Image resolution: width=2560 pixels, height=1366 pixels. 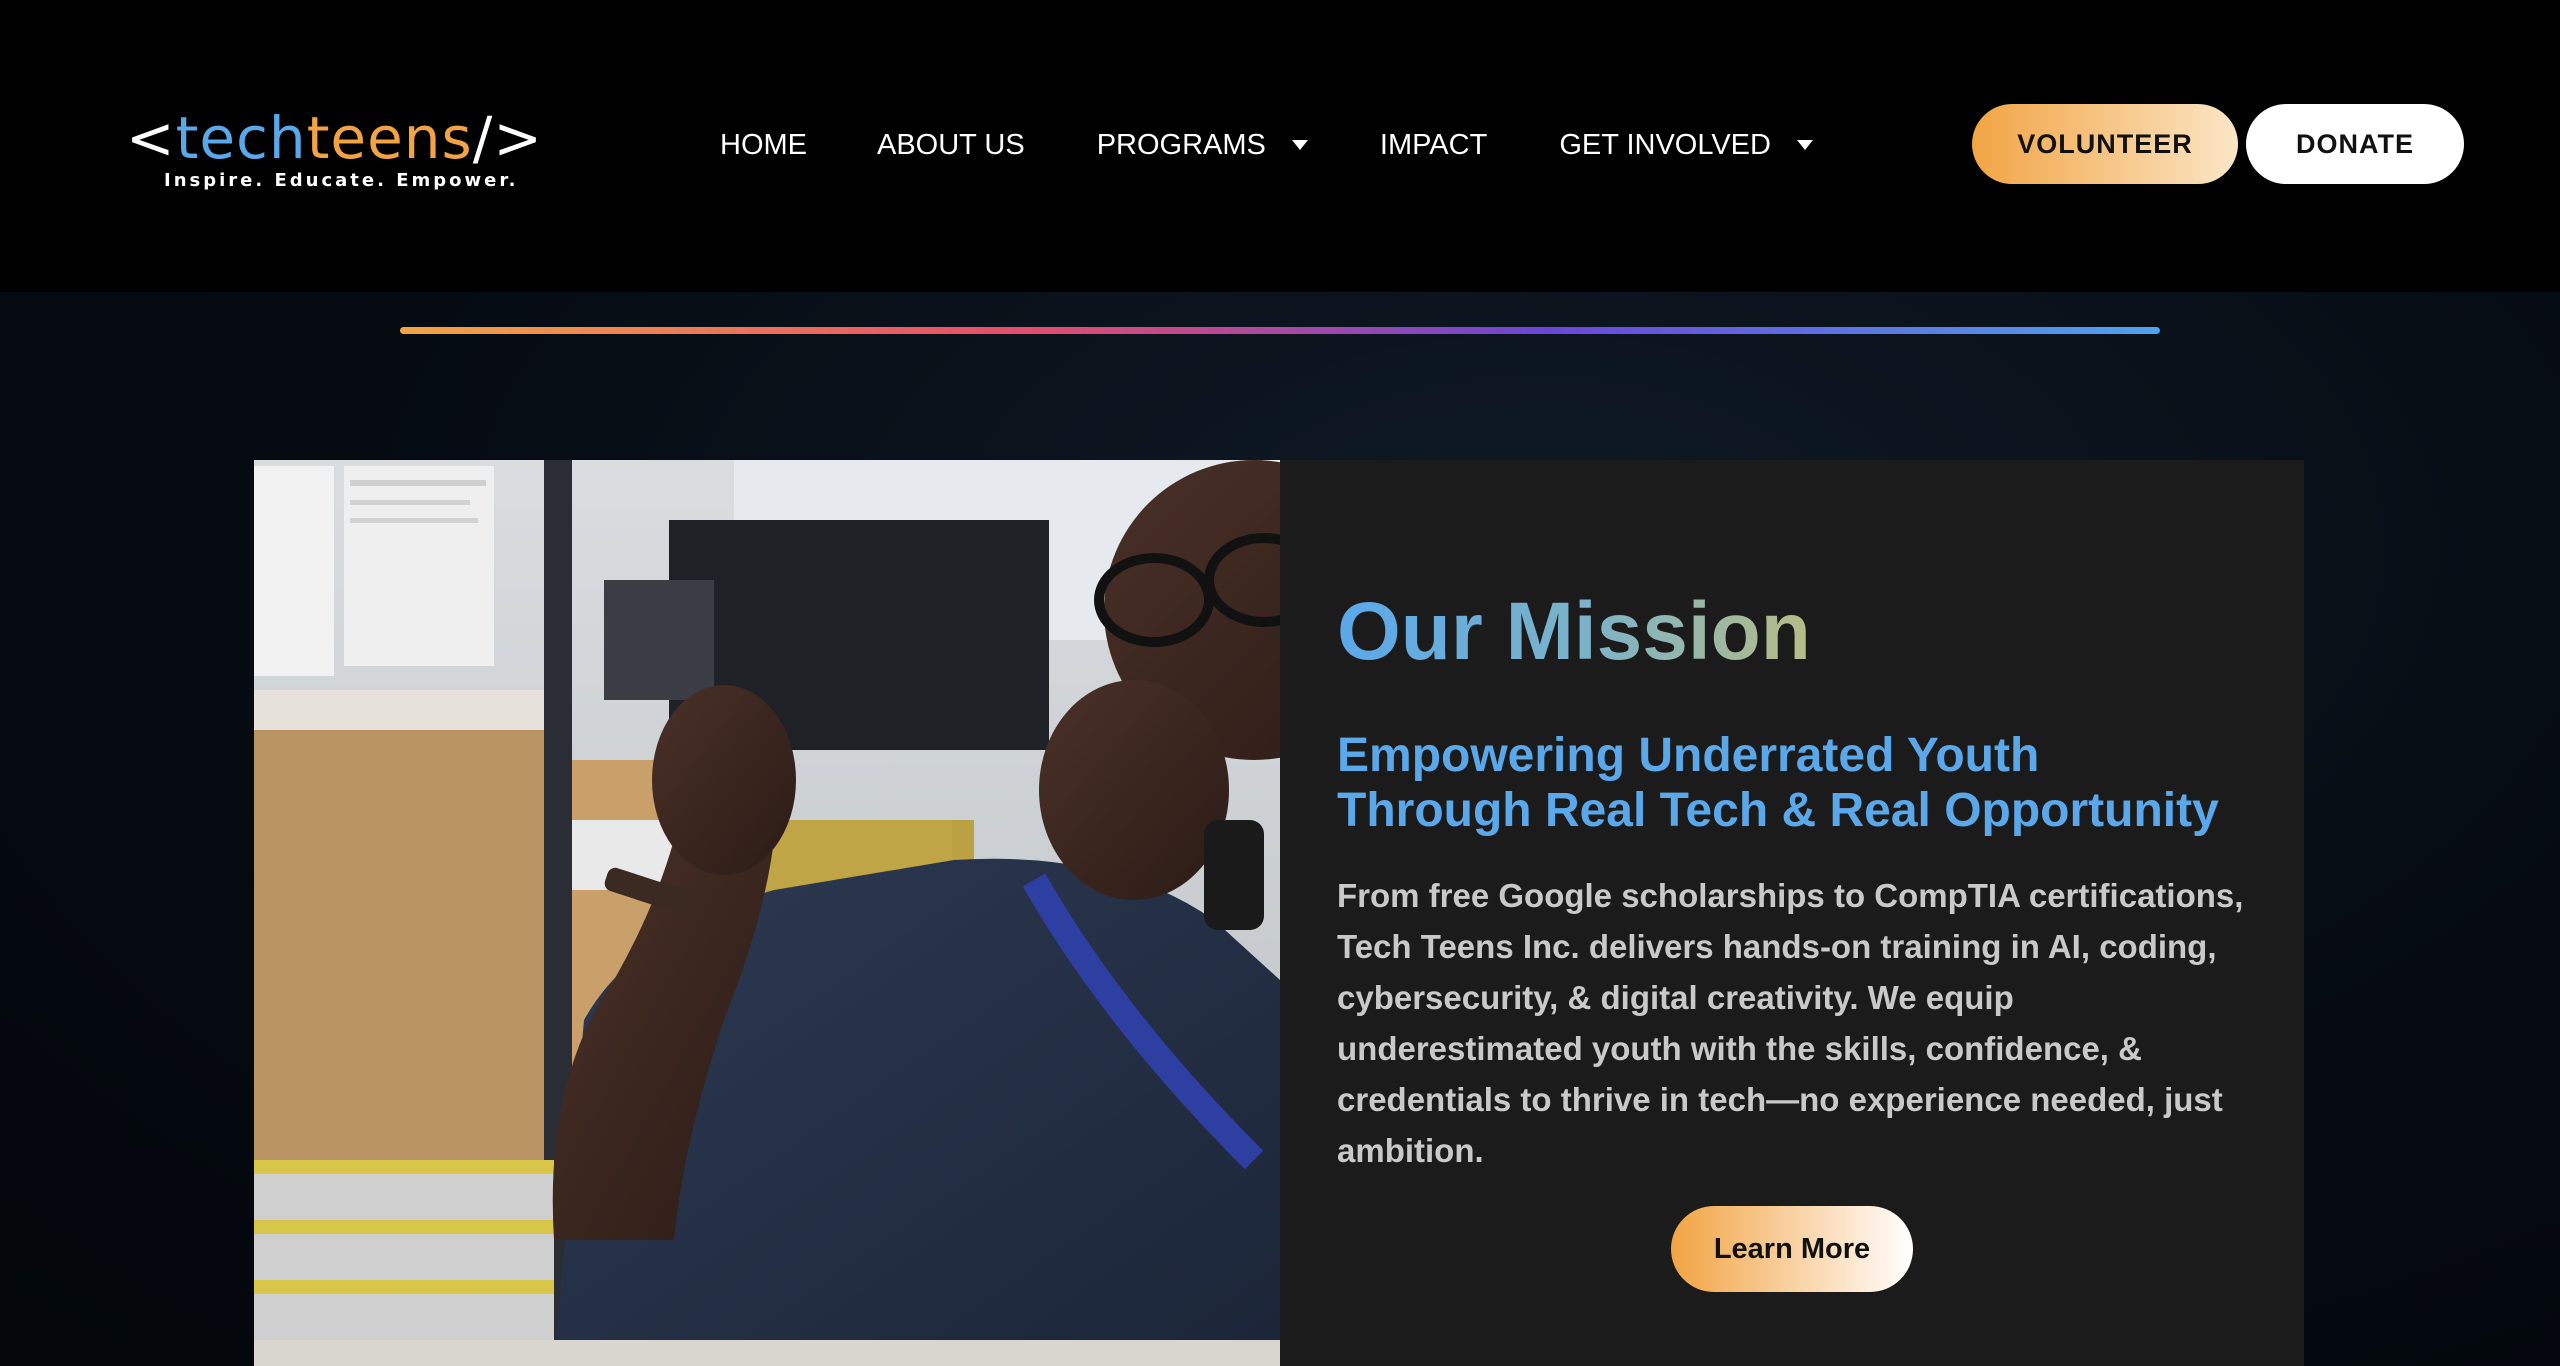 I want to click on logo-open-bracket: <, so click(x=151, y=138).